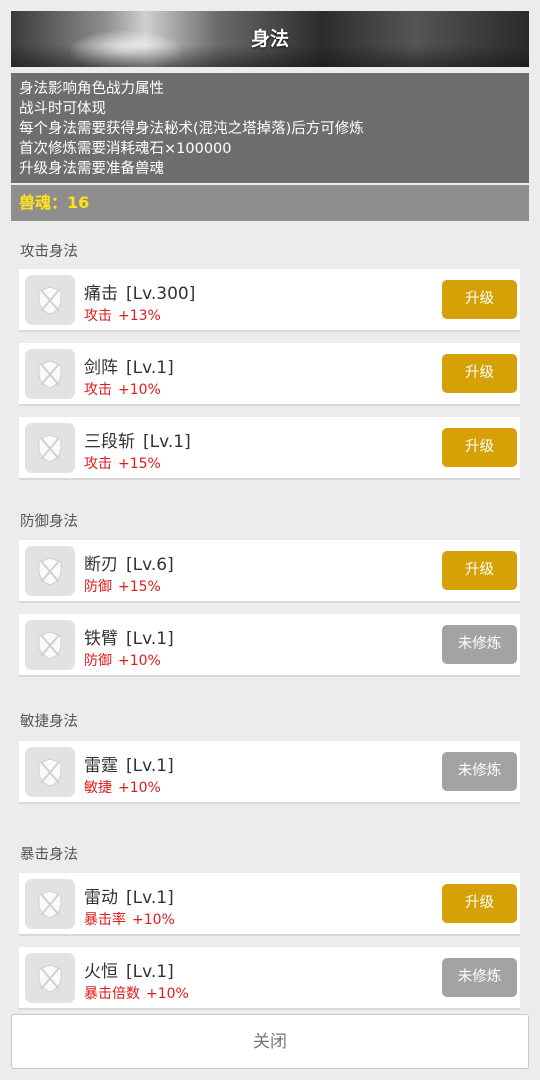 The height and width of the screenshot is (1080, 540). What do you see at coordinates (49, 522) in the screenshot?
I see `section-title: 防御身法` at bounding box center [49, 522].